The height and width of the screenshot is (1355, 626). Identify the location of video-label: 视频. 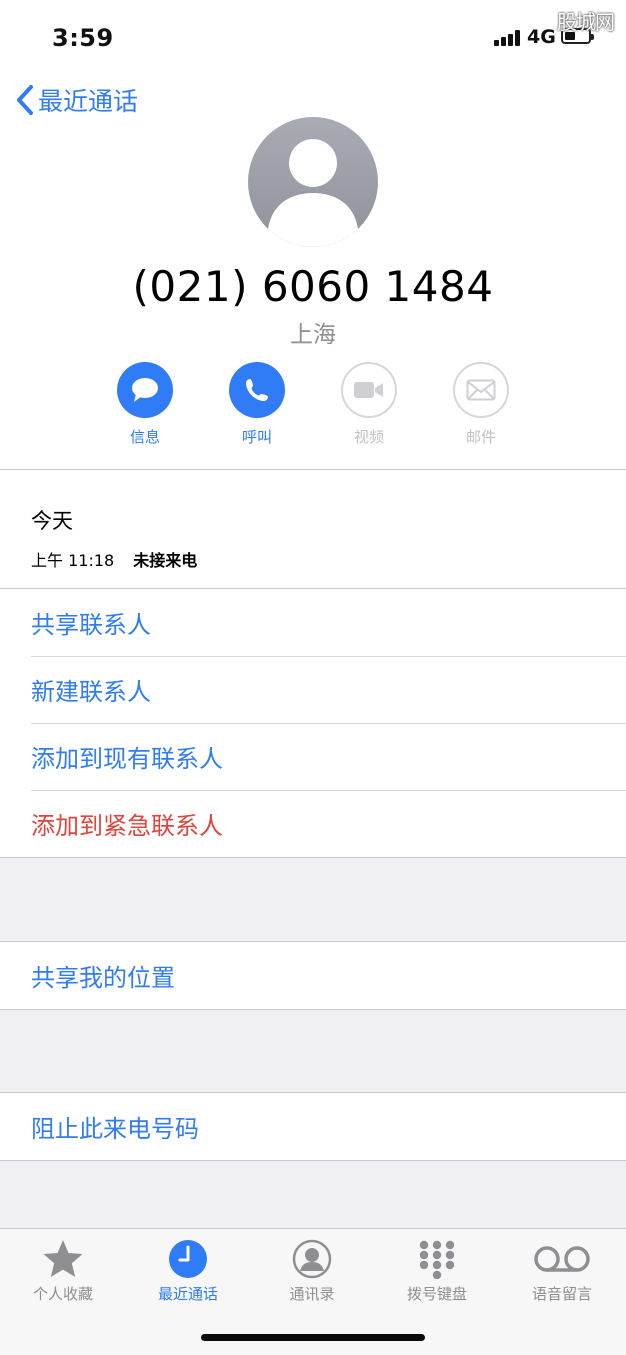
(368, 437).